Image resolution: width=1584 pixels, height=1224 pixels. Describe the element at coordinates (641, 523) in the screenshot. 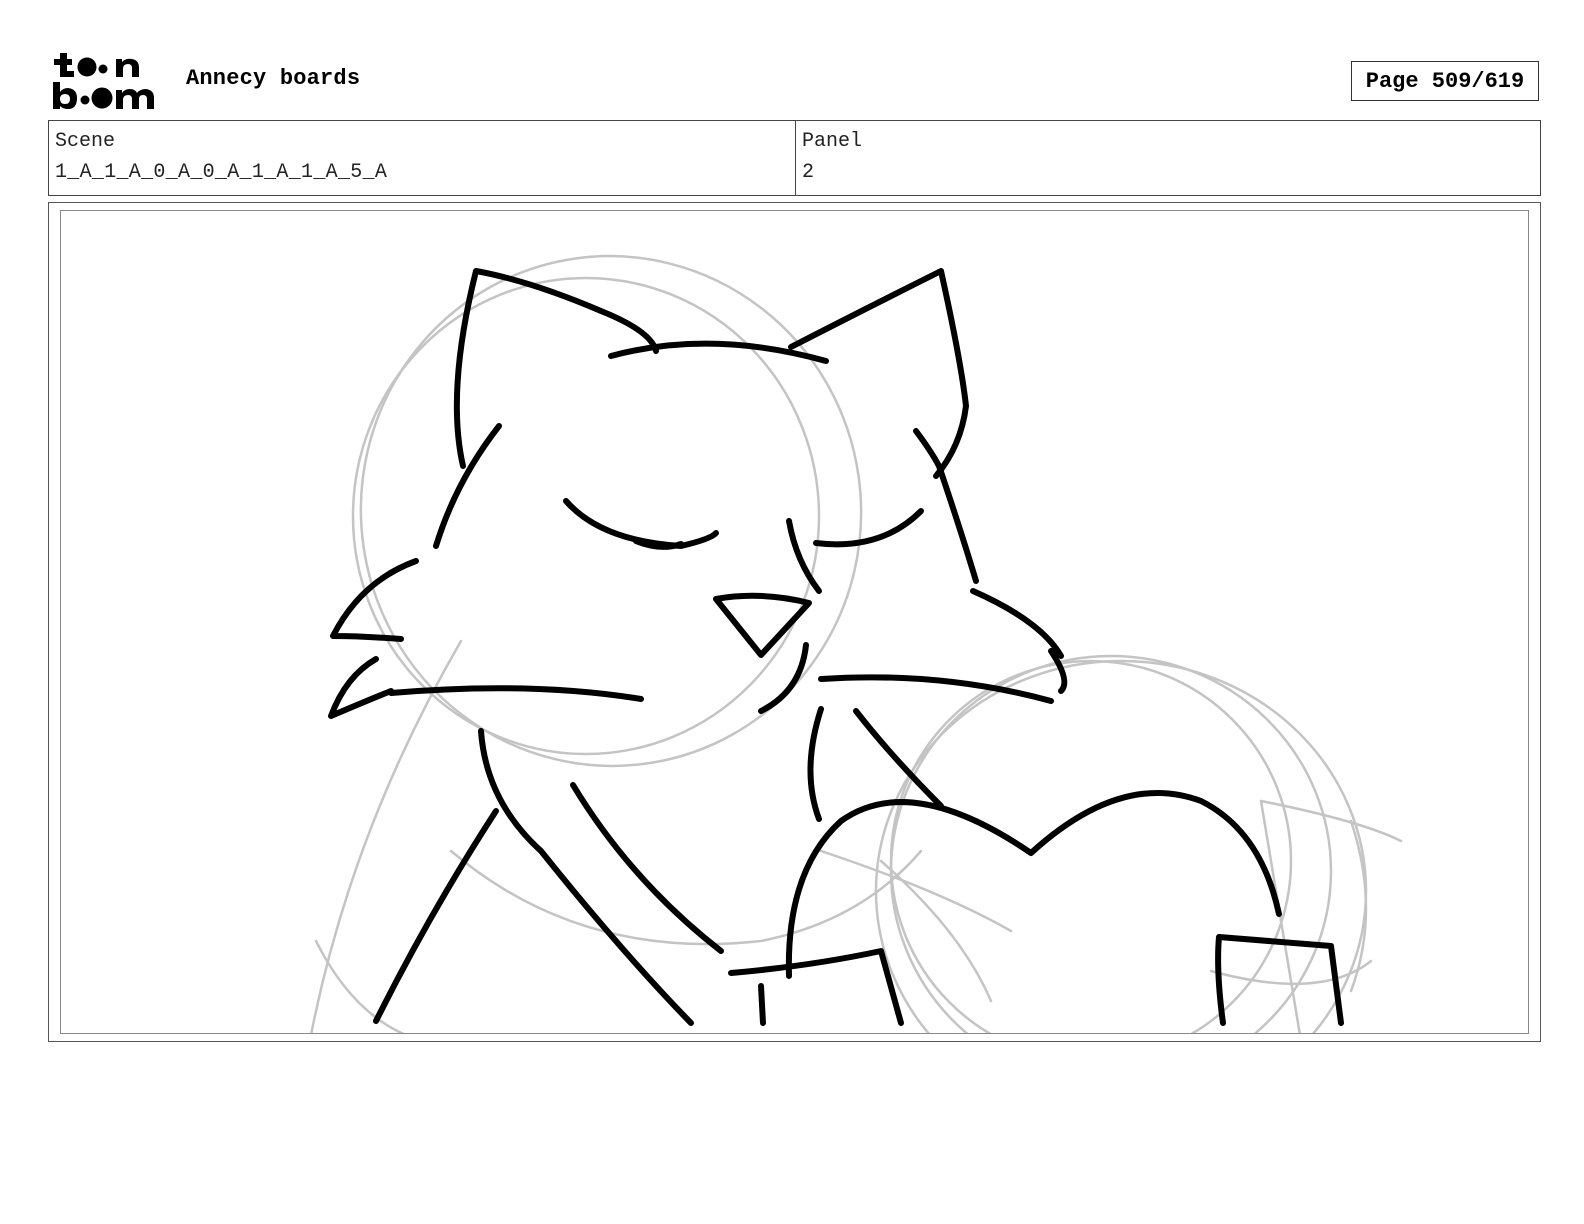

I see `left-eye` at that location.